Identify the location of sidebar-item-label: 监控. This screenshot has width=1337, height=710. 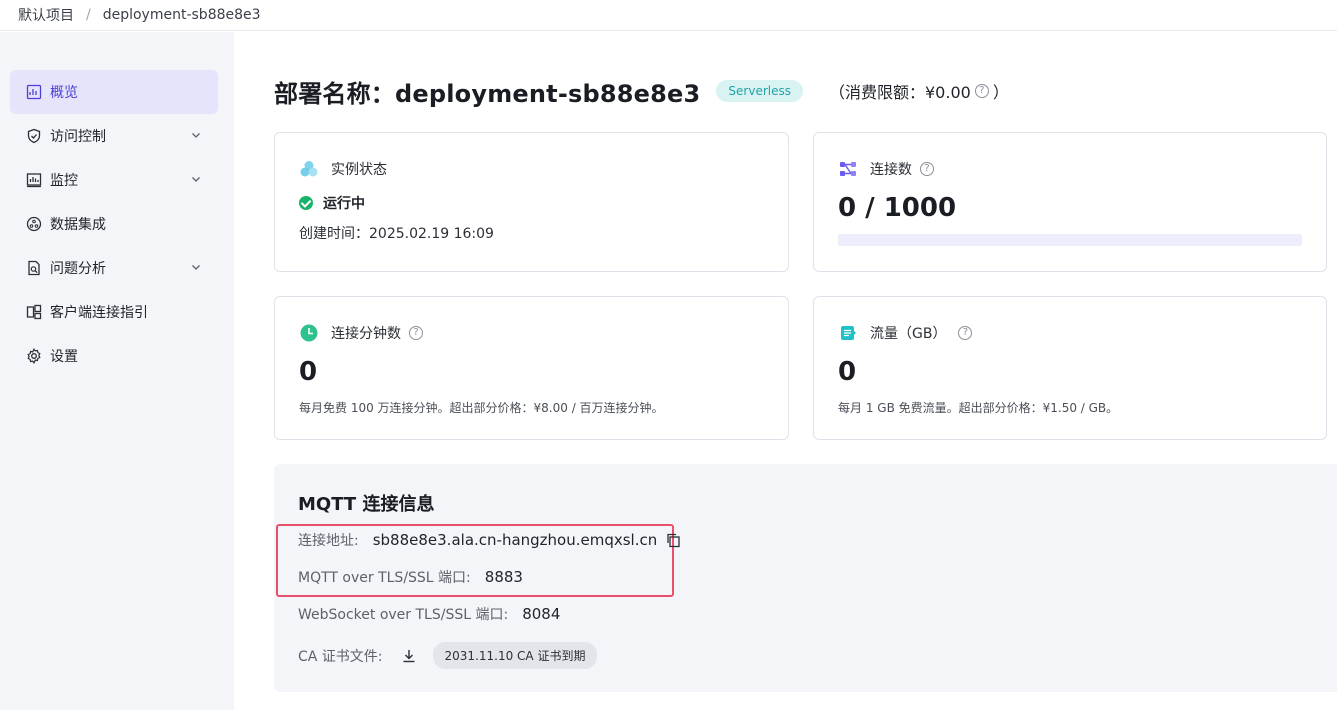
(64, 181).